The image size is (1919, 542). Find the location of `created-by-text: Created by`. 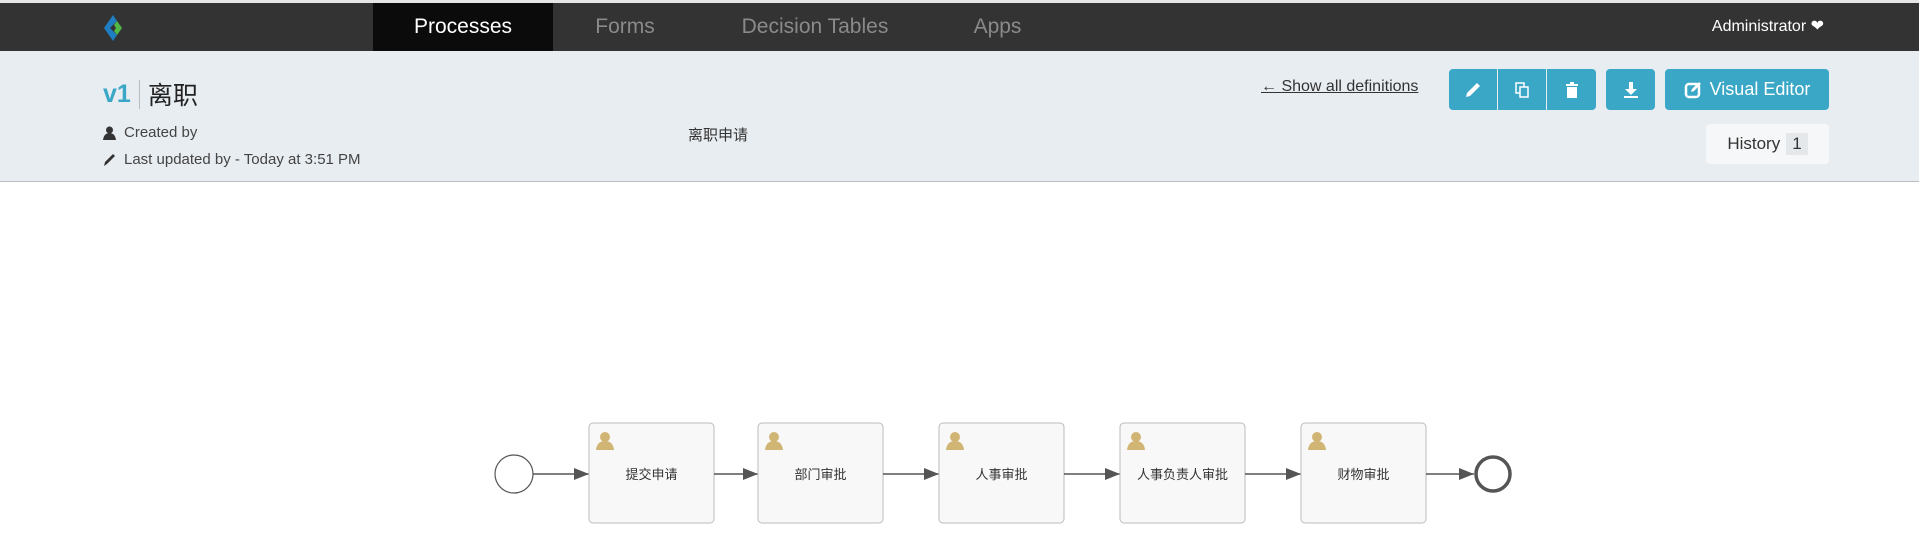

created-by-text: Created by is located at coordinates (161, 132).